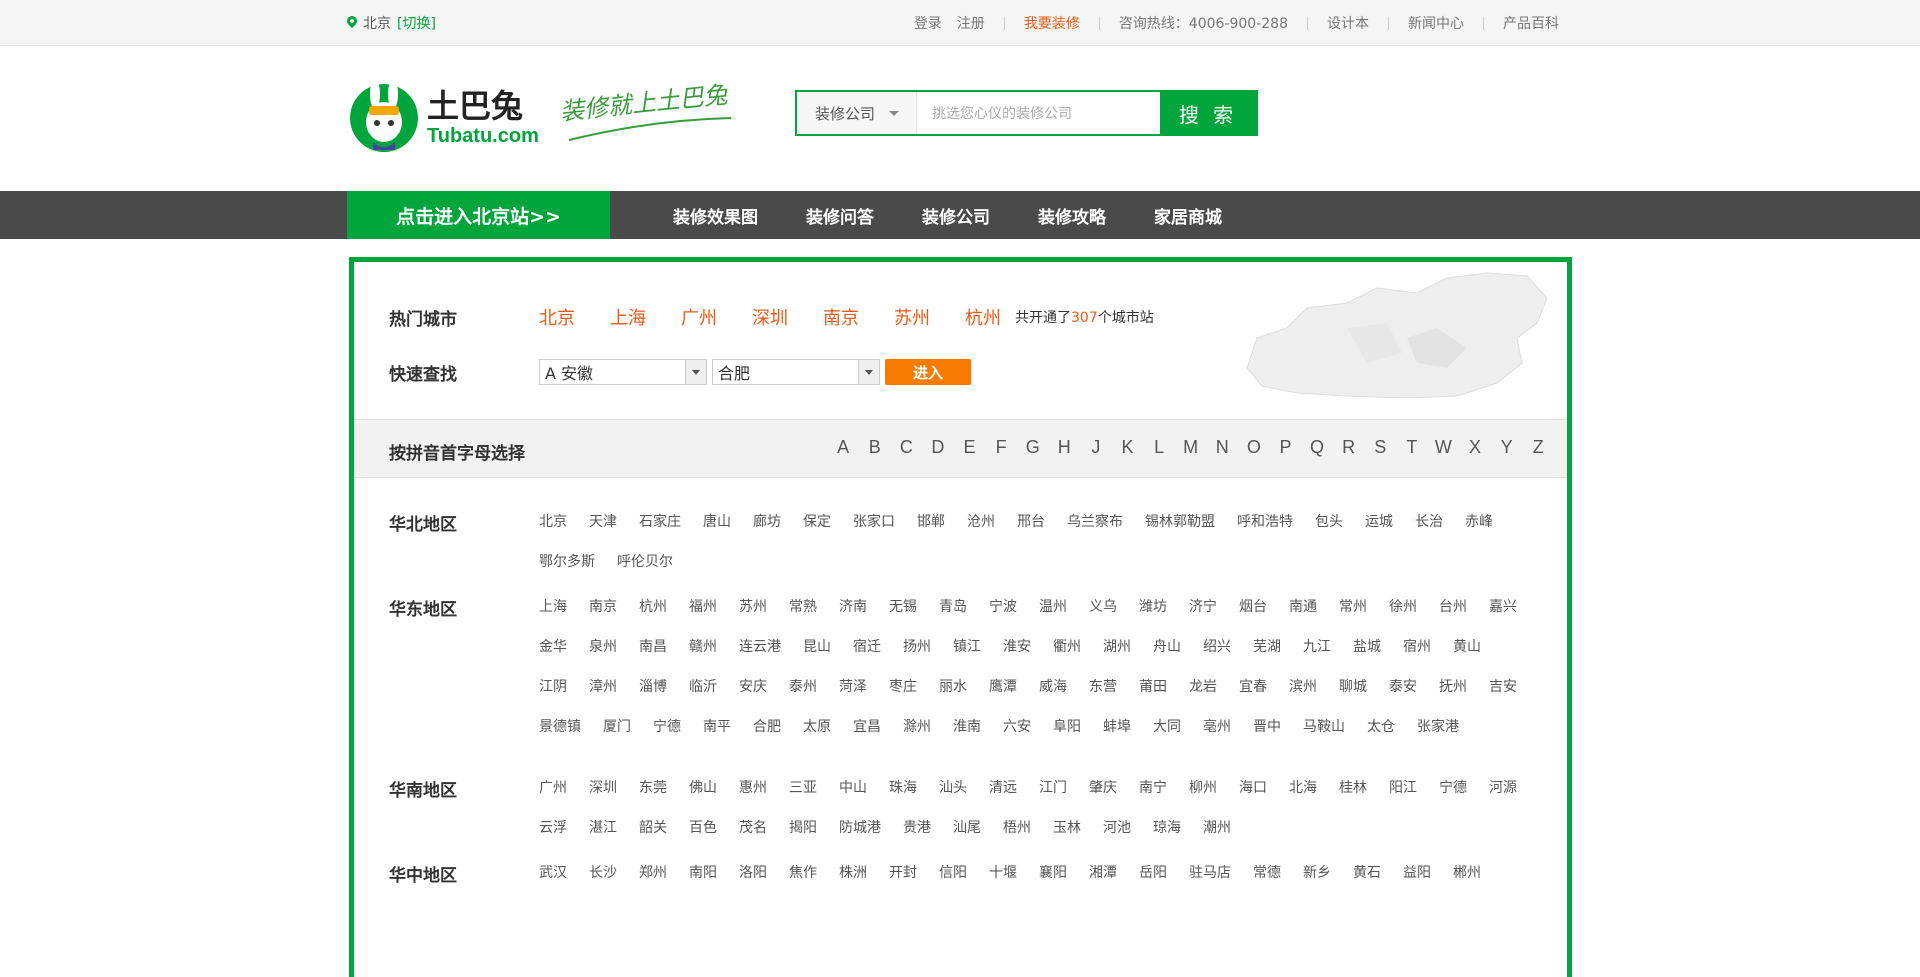 The image size is (1920, 977). I want to click on city-link: 唐山, so click(717, 522).